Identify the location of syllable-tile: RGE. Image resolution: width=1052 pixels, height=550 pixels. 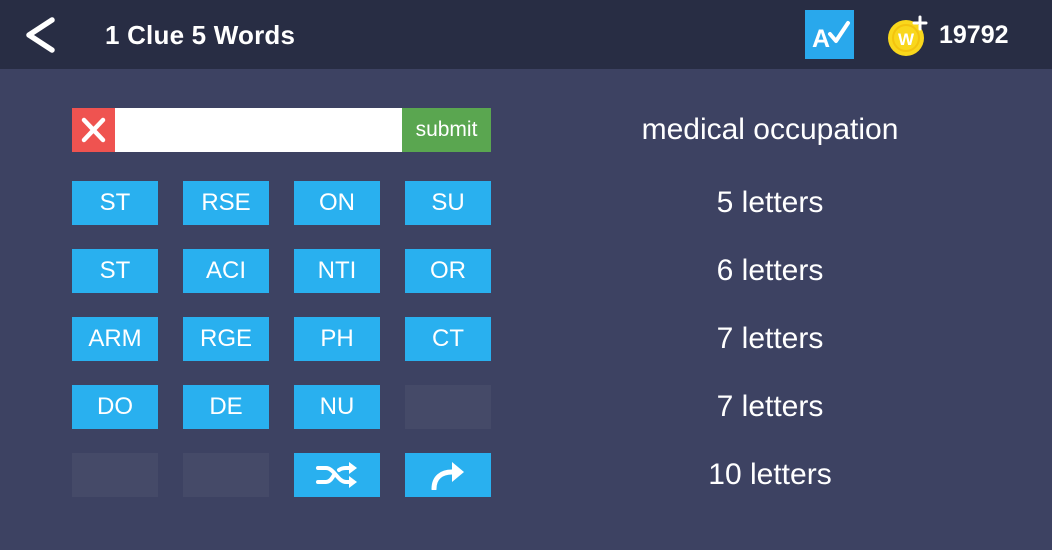
(226, 339).